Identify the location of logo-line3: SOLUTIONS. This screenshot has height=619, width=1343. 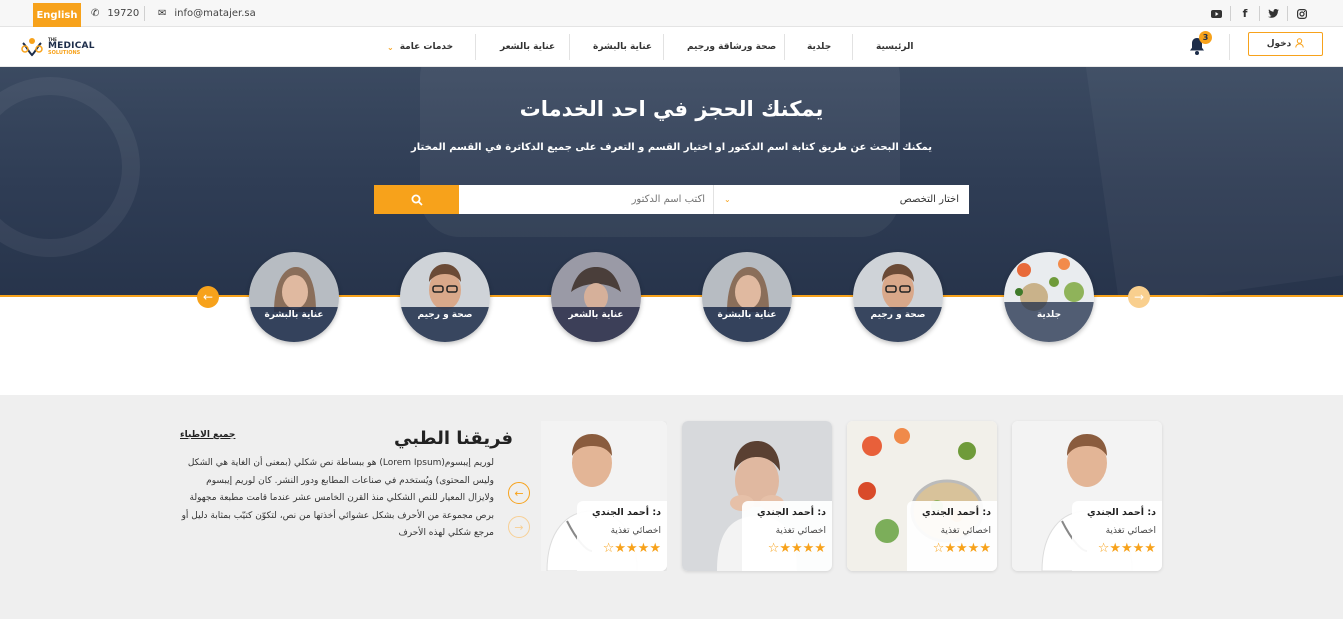
(64, 53).